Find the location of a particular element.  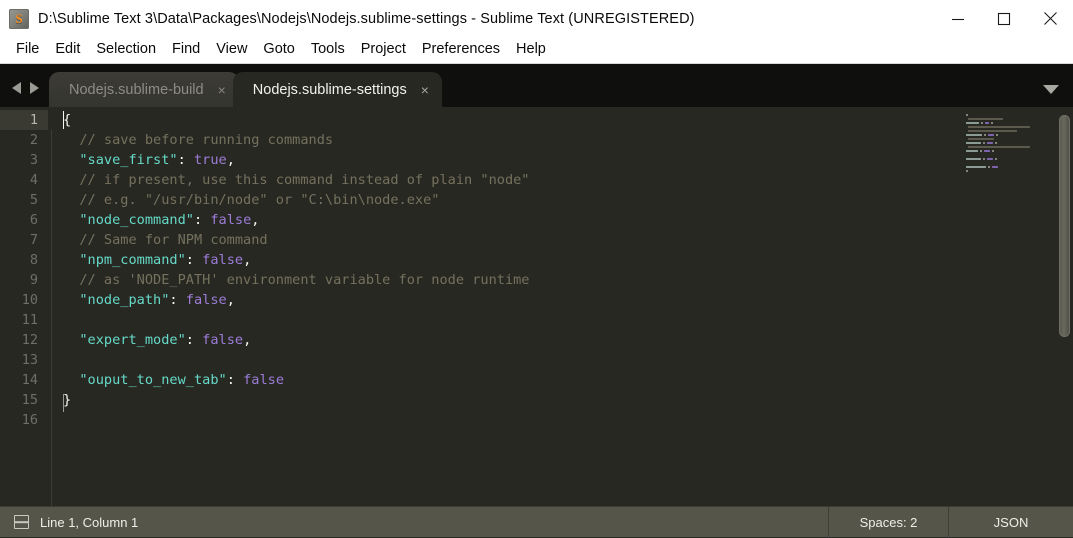

line-number: 10 is located at coordinates (29, 300).